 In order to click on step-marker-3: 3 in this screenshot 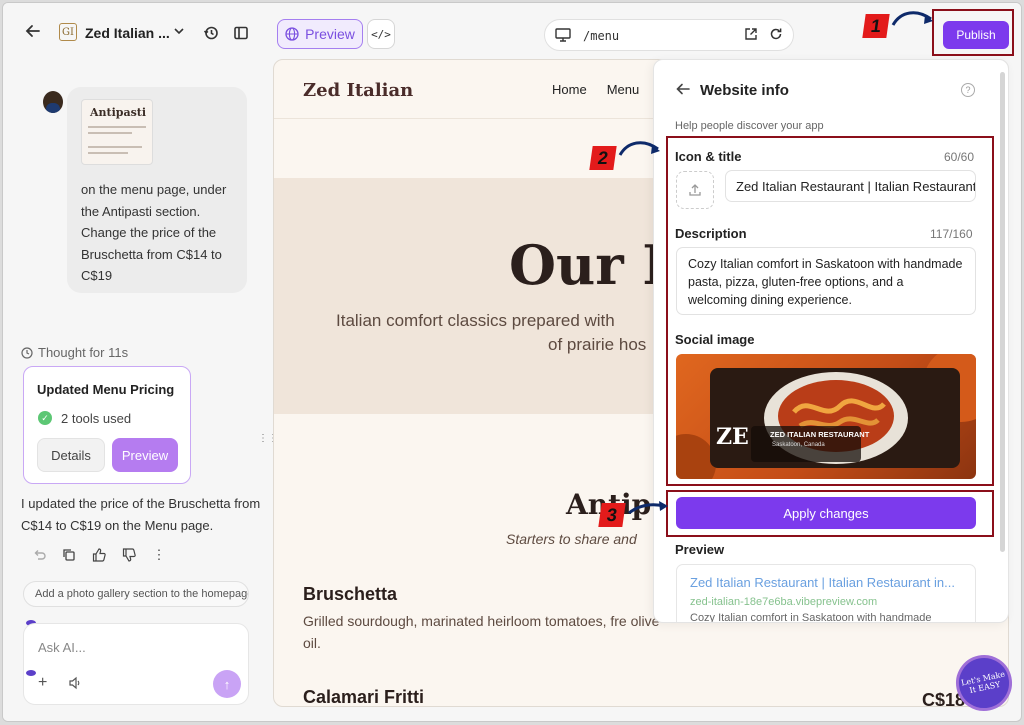, I will do `click(612, 515)`.